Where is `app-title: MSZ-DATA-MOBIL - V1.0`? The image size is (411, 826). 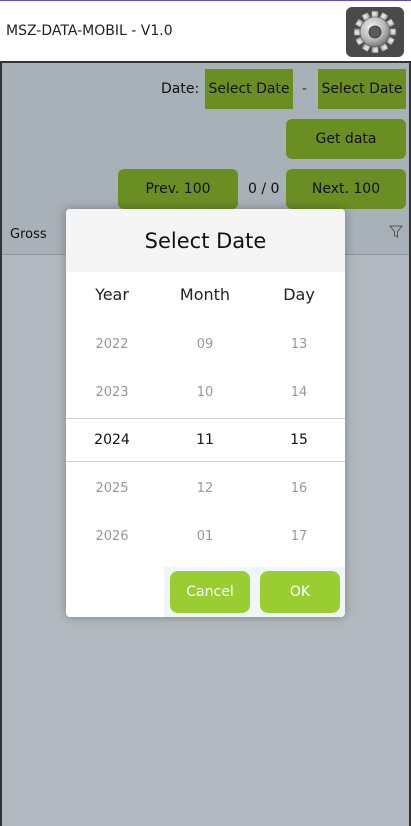
app-title: MSZ-DATA-MOBIL - V1.0 is located at coordinates (89, 31).